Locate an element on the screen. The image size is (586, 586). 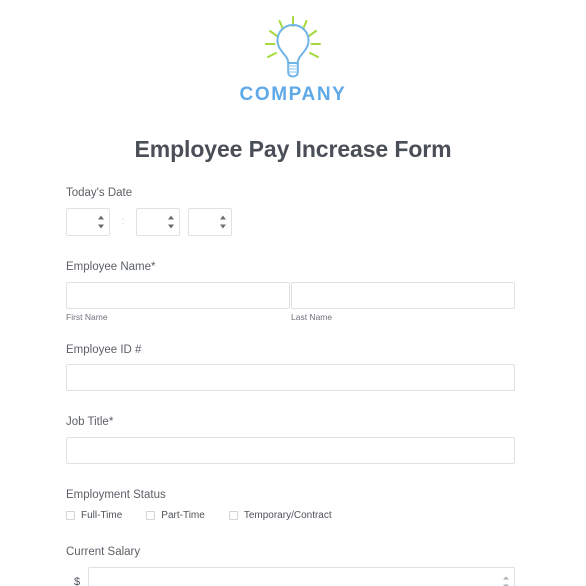
field-job-title: Job Title* is located at coordinates (290, 440).